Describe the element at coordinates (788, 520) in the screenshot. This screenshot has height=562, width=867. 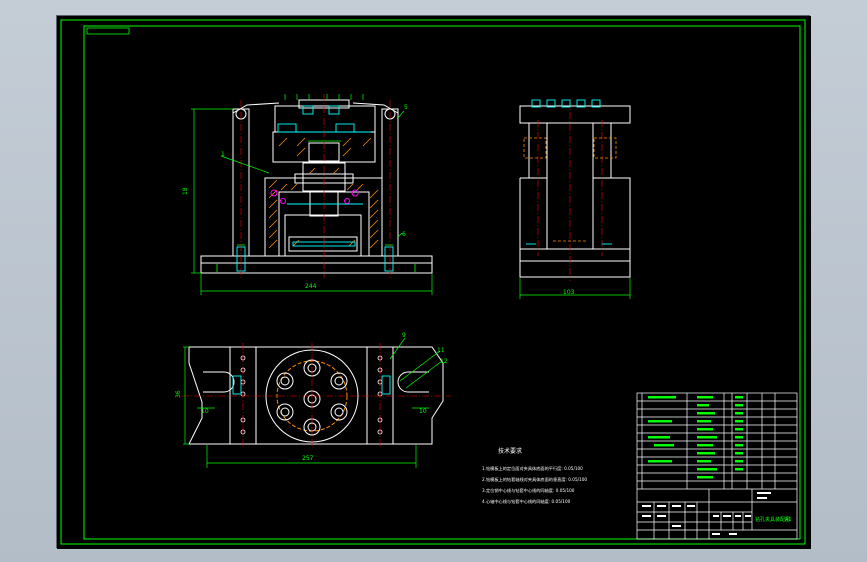
I see `sheet-size: A1` at that location.